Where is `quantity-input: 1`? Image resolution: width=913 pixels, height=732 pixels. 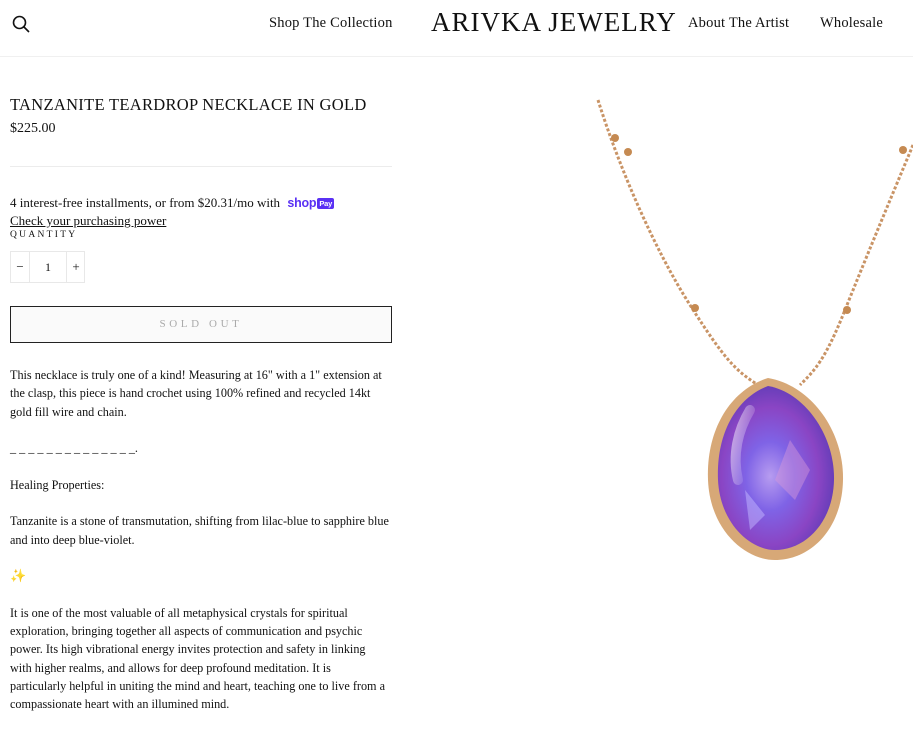
quantity-input: 1 is located at coordinates (48, 267).